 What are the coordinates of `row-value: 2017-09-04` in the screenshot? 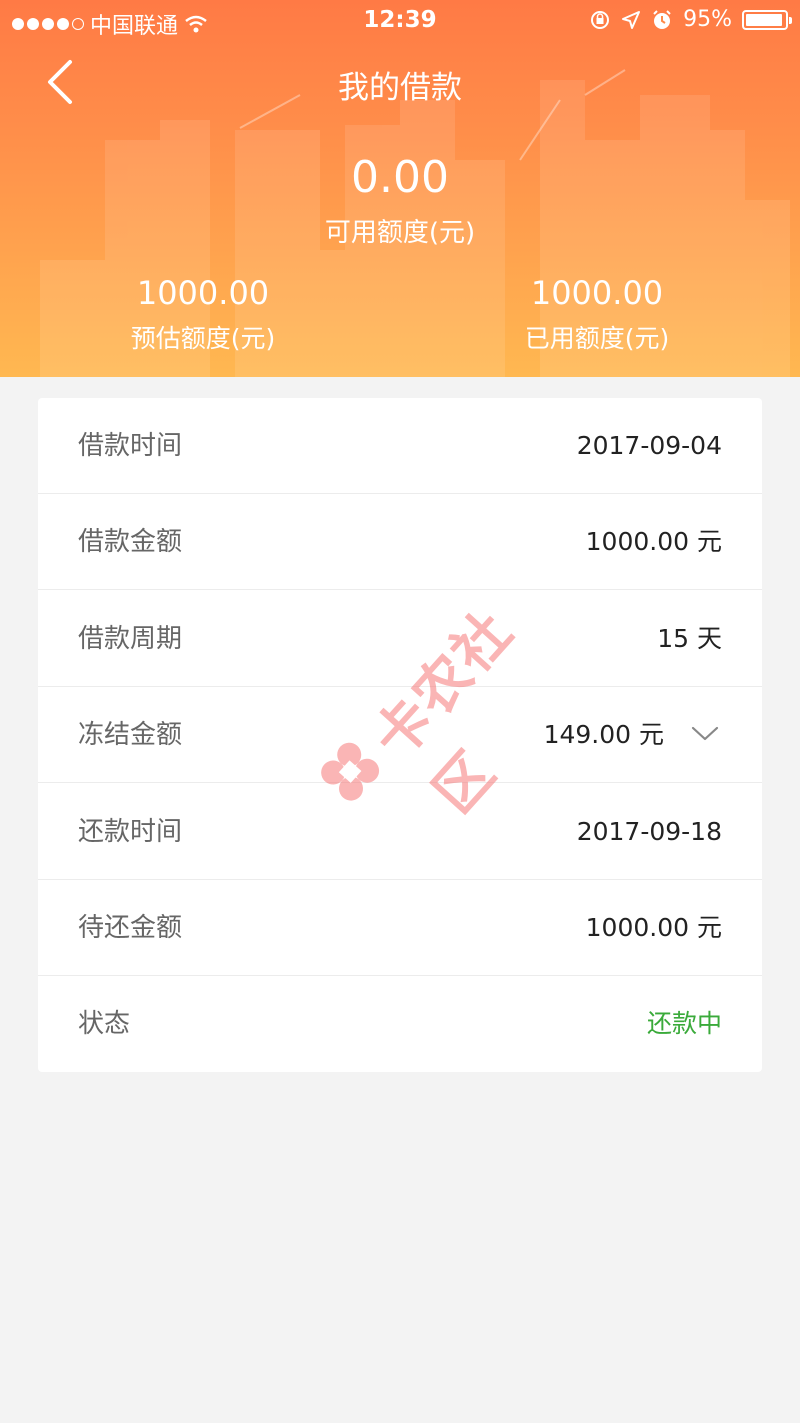 It's located at (649, 445).